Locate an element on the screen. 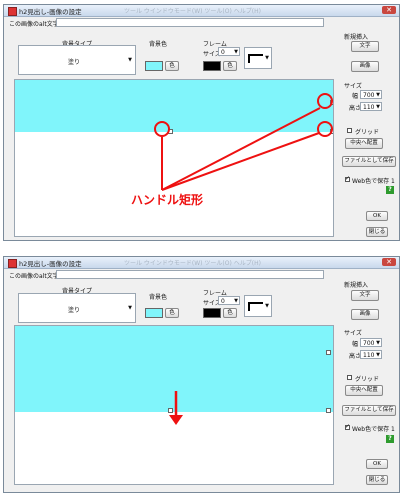 The height and width of the screenshot is (495, 404). drag-down-arrow-icon is located at coordinates (176, 408).